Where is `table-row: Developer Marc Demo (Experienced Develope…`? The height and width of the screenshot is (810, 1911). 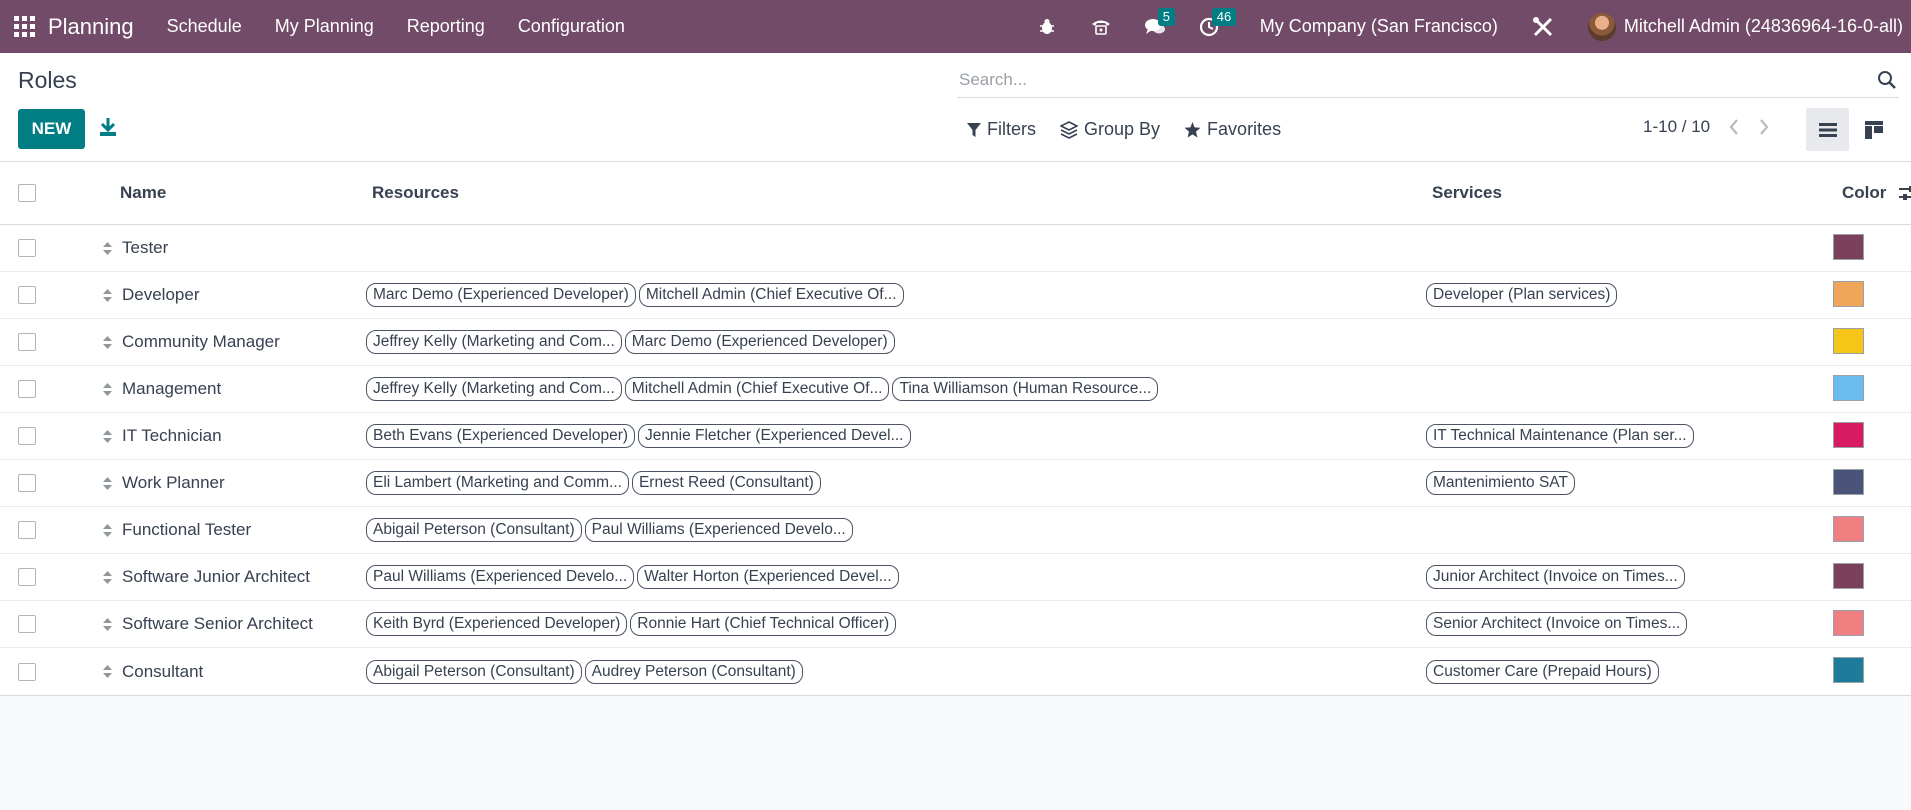
table-row: Developer Marc Demo (Experienced Develope… is located at coordinates (955, 295).